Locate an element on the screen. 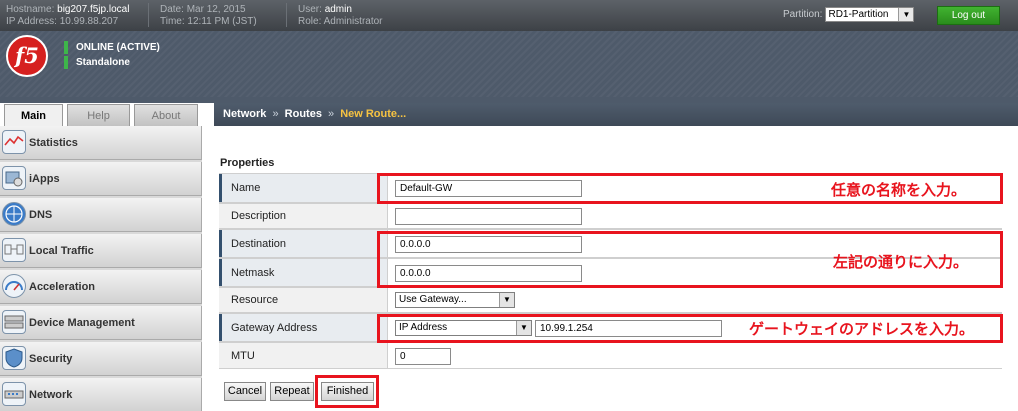 The height and width of the screenshot is (411, 1018). sidebar-item-security: Security is located at coordinates (101, 359).